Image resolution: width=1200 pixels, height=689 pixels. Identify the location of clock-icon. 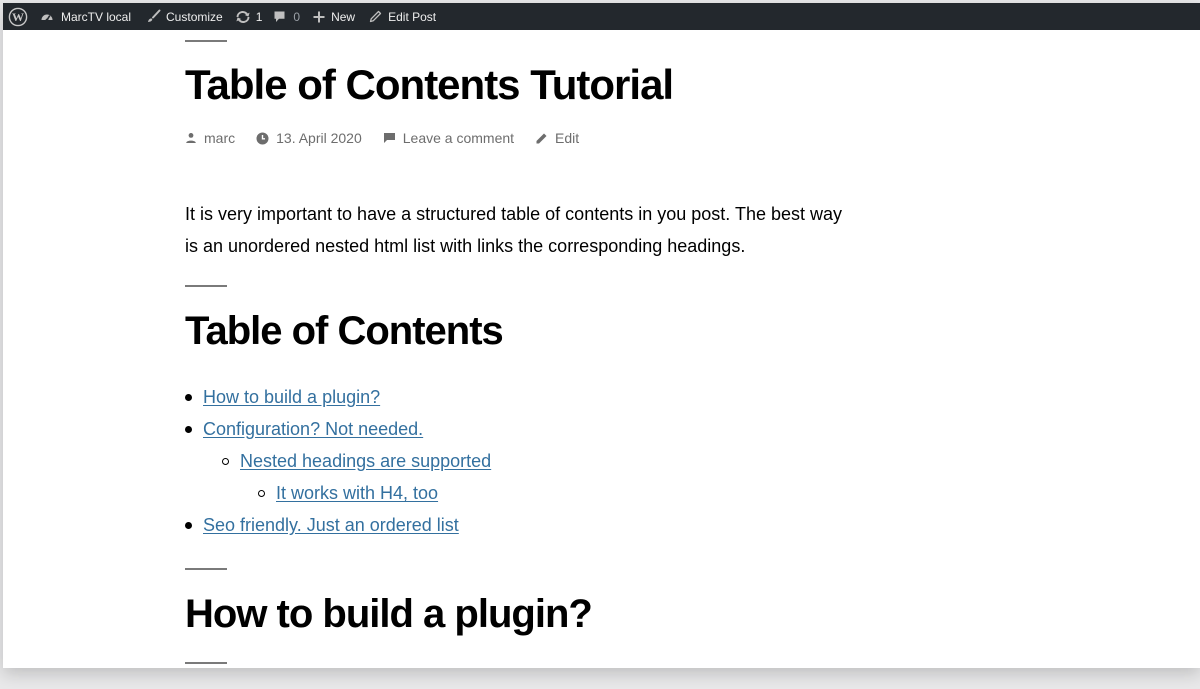
(262, 138).